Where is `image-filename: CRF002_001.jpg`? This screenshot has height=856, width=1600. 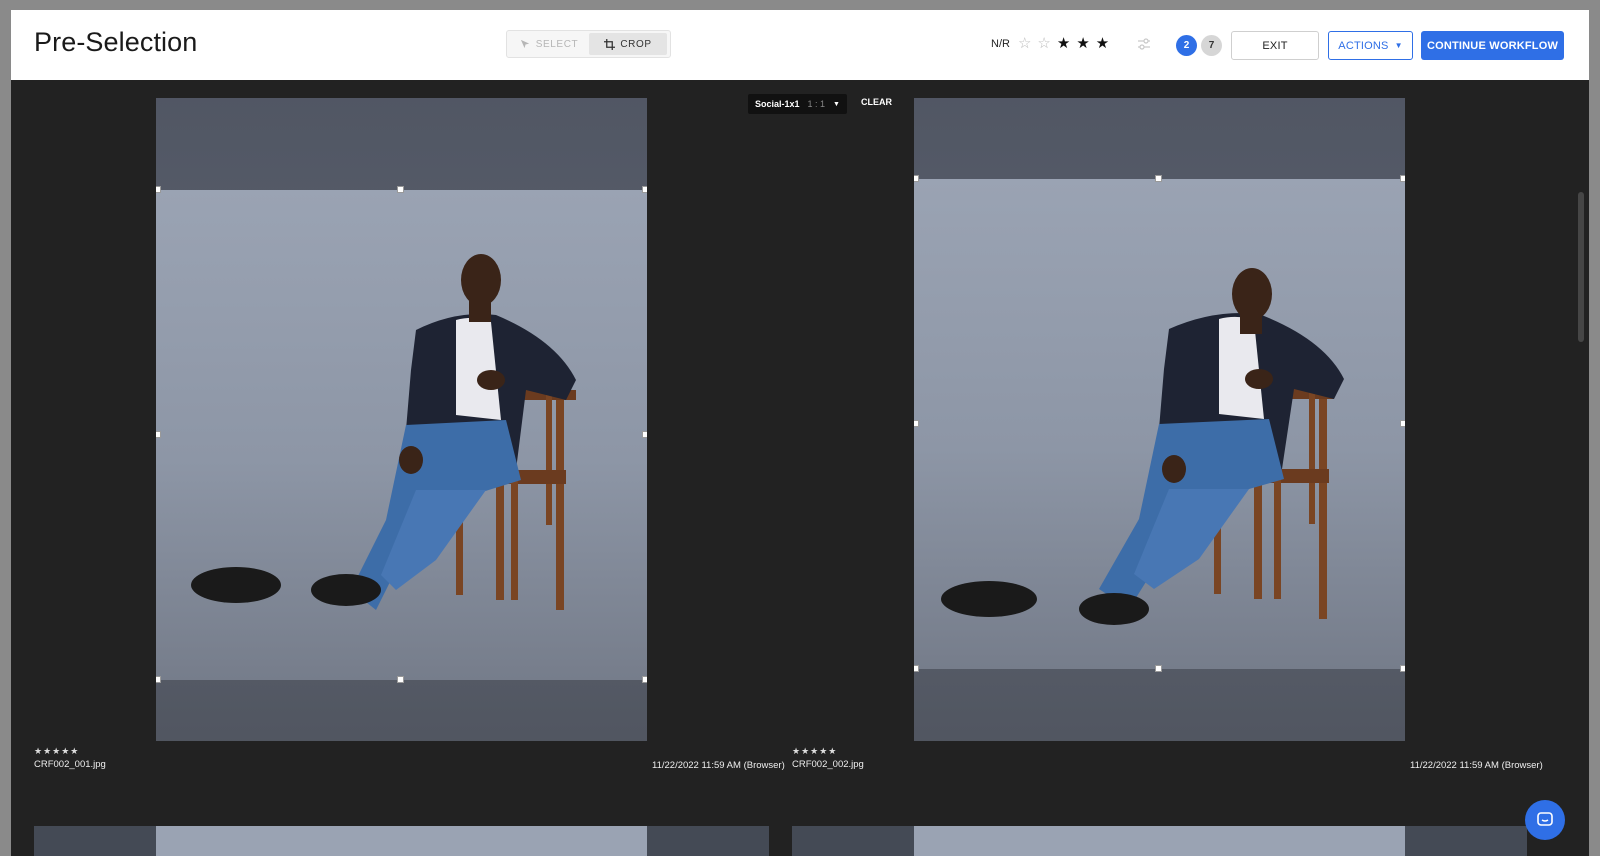
image-filename: CRF002_001.jpg is located at coordinates (70, 764).